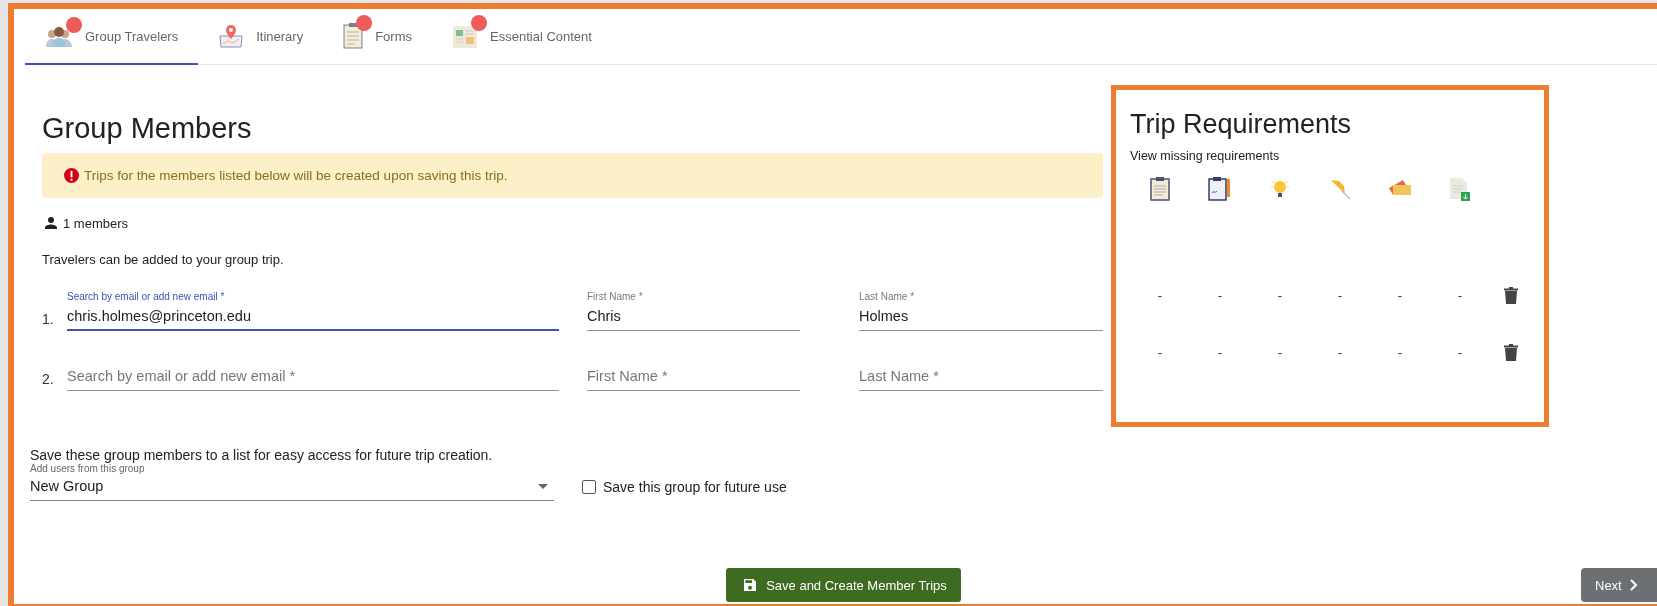 This screenshot has width=1657, height=606. What do you see at coordinates (1619, 585) in the screenshot?
I see `next-button: Next` at bounding box center [1619, 585].